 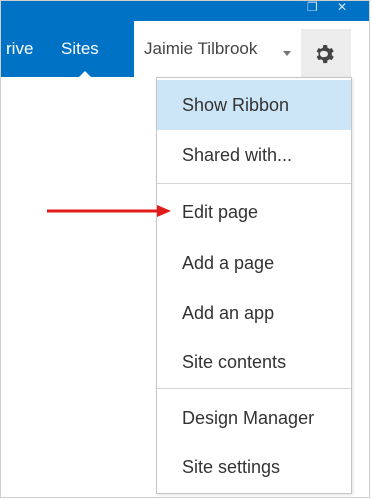 What do you see at coordinates (85, 74) in the screenshot?
I see `sites-selected-caret-icon` at bounding box center [85, 74].